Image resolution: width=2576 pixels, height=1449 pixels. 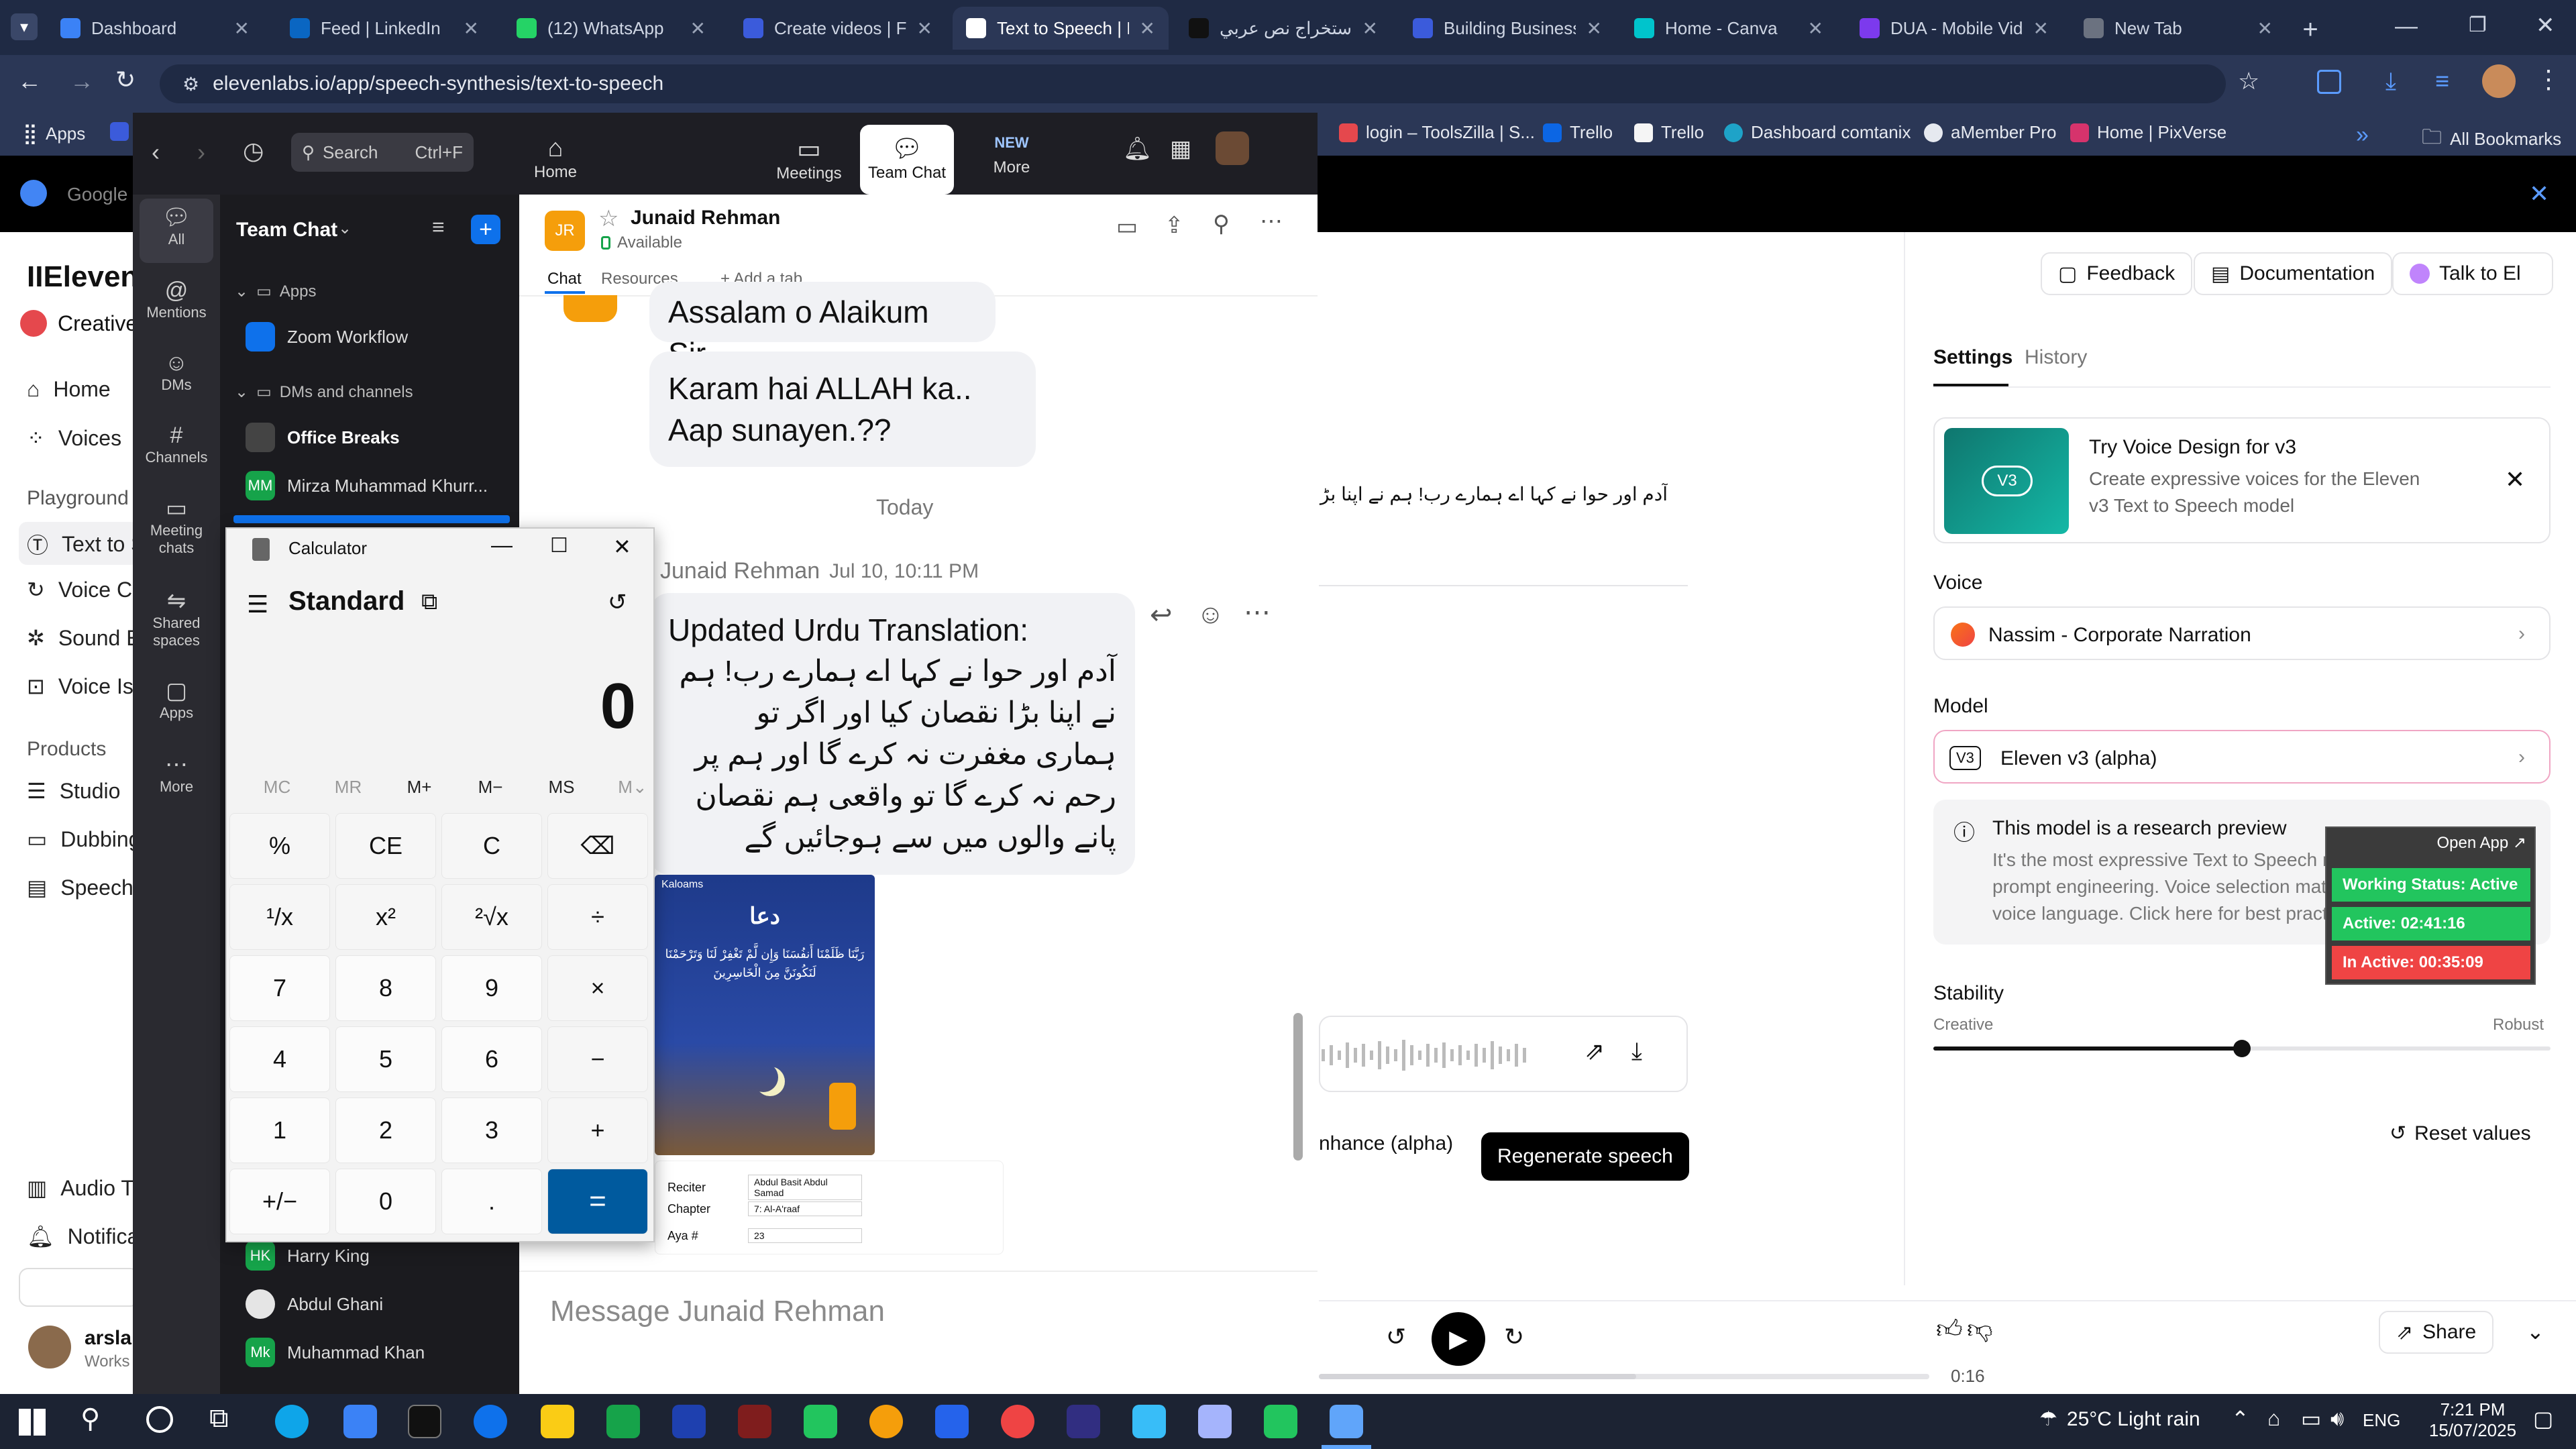 What do you see at coordinates (2310, 29) in the screenshot?
I see `new-tab-button: +` at bounding box center [2310, 29].